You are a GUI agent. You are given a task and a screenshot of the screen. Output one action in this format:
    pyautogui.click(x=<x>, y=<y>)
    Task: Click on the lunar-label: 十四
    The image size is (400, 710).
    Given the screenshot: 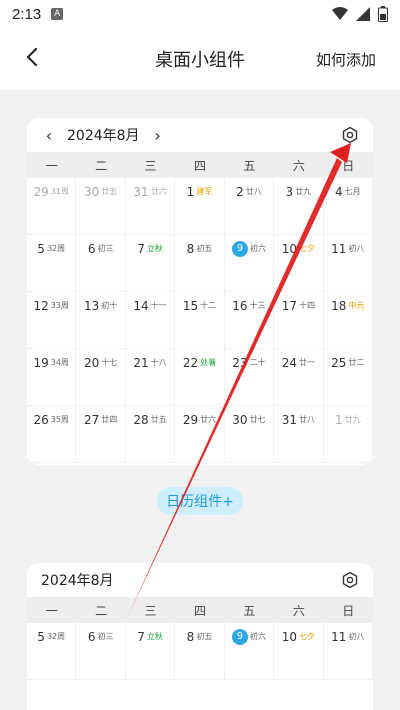 What is the action you would take?
    pyautogui.click(x=306, y=305)
    